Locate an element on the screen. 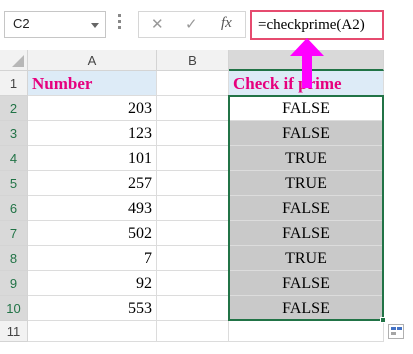 This screenshot has width=413, height=354. cancel-icon: ✕ is located at coordinates (157, 24).